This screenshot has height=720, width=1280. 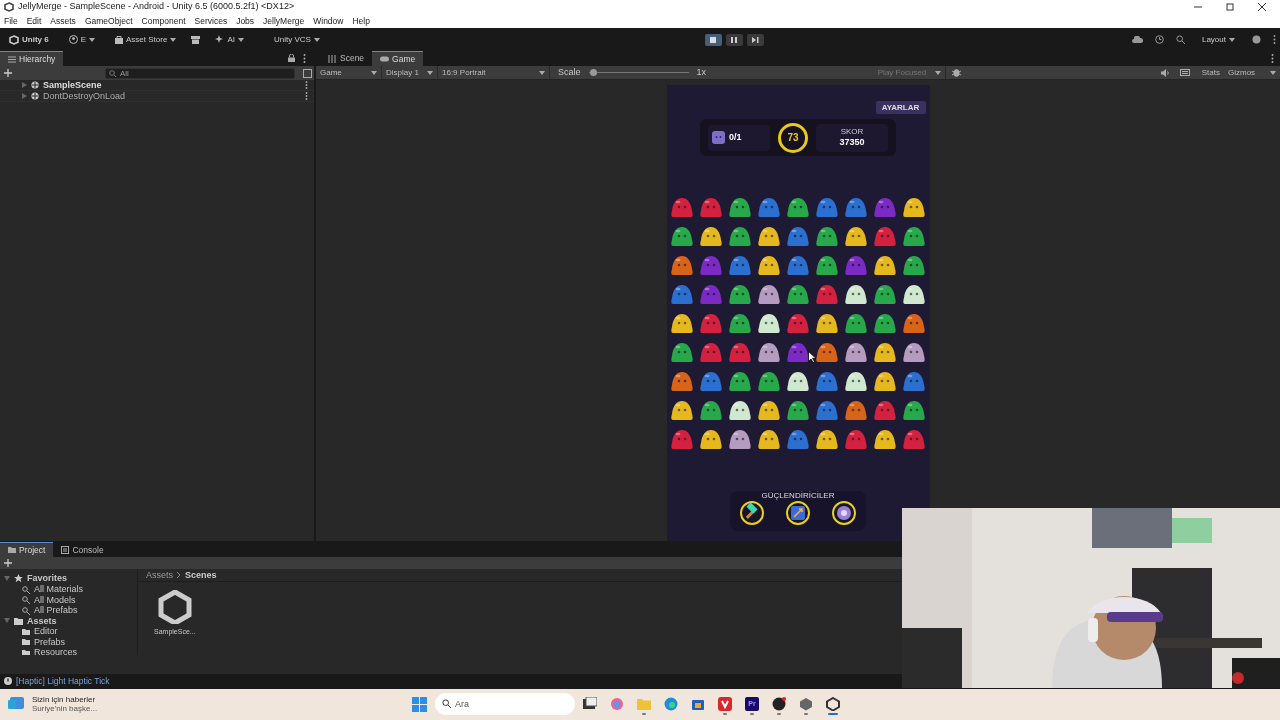 I want to click on breadcrumb-item: Scenes, so click(x=201, y=575).